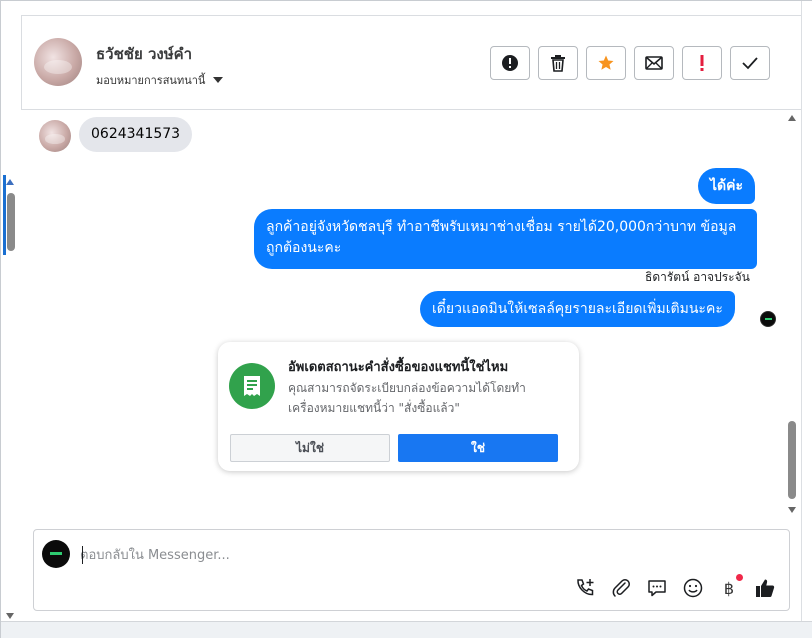 The width and height of the screenshot is (812, 638). What do you see at coordinates (727, 186) in the screenshot?
I see `outgoing-message: ได้ค่ะ` at bounding box center [727, 186].